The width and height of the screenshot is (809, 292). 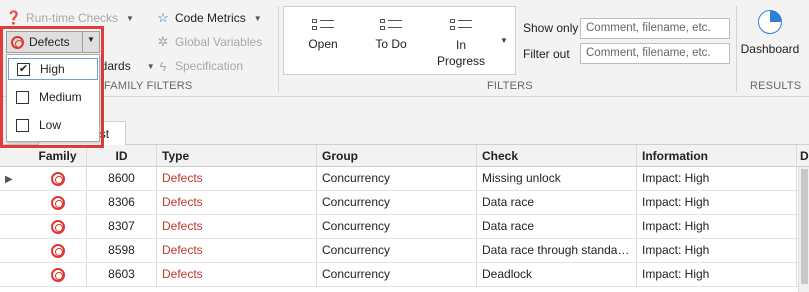 What do you see at coordinates (770, 22) in the screenshot?
I see `pie-chart-icon` at bounding box center [770, 22].